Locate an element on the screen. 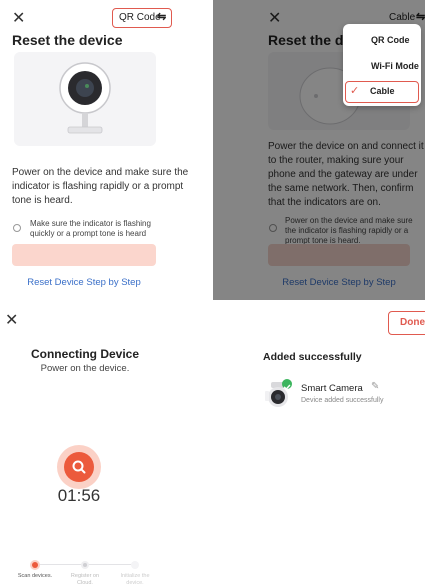 The width and height of the screenshot is (425, 585). connection-mode-menu: QR Code Wi-Fi Mode ✓ Cable is located at coordinates (382, 65).